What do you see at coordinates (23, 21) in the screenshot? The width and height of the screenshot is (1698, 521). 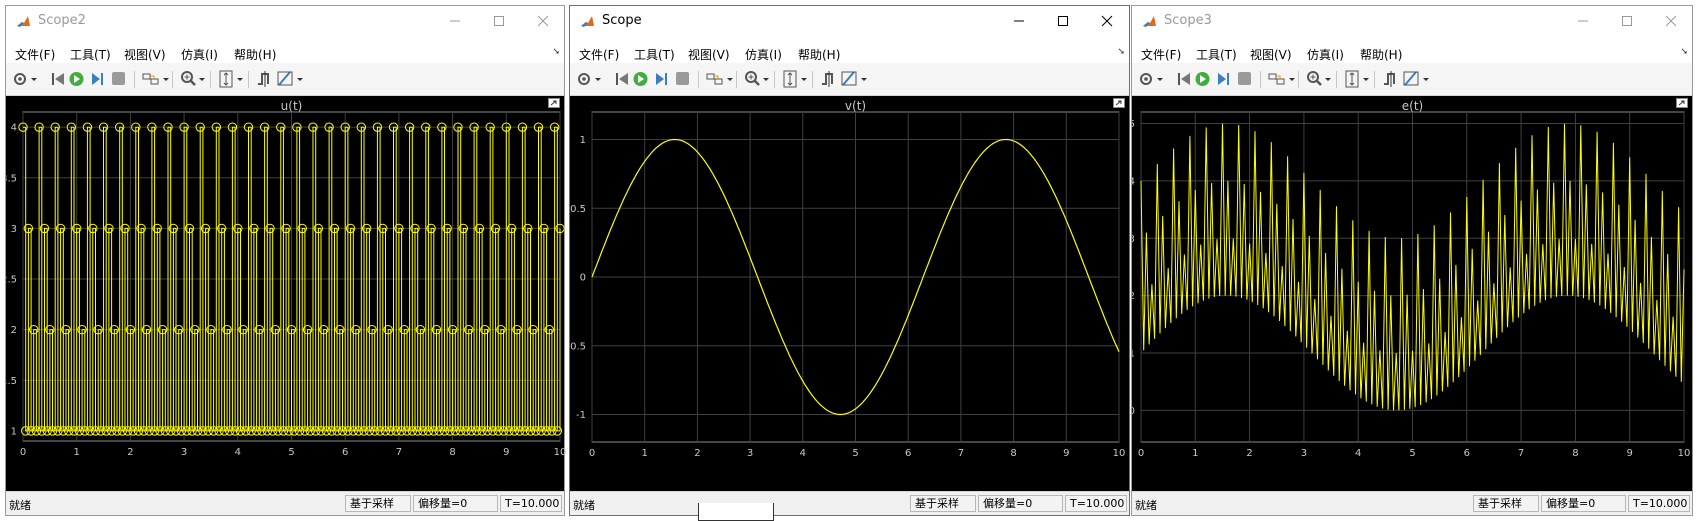 I see `matlab-logo-icon` at bounding box center [23, 21].